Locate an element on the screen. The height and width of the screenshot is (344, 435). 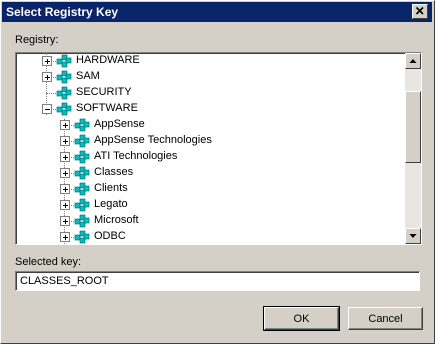
tree-node: Legato is located at coordinates (206, 205).